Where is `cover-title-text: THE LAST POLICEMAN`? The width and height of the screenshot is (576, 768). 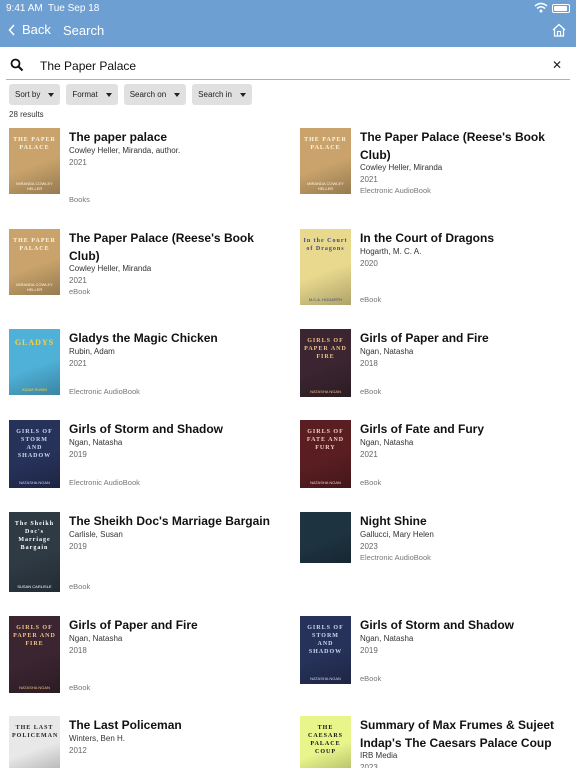 cover-title-text: THE LAST POLICEMAN is located at coordinates (35, 732).